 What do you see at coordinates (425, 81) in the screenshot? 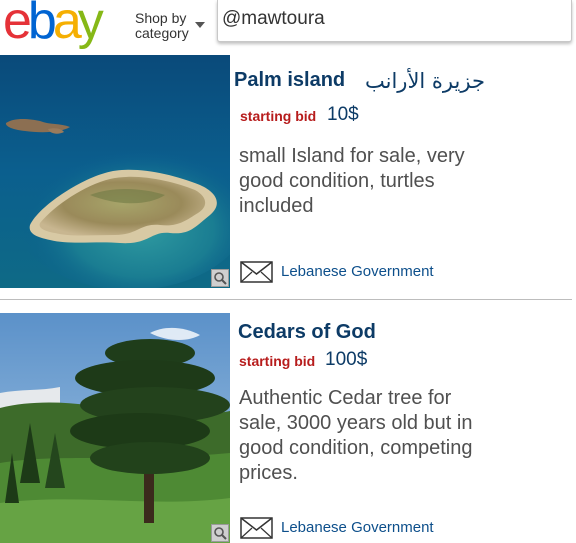
I see `listing-title-arabic: جزيرة الأرانب` at bounding box center [425, 81].